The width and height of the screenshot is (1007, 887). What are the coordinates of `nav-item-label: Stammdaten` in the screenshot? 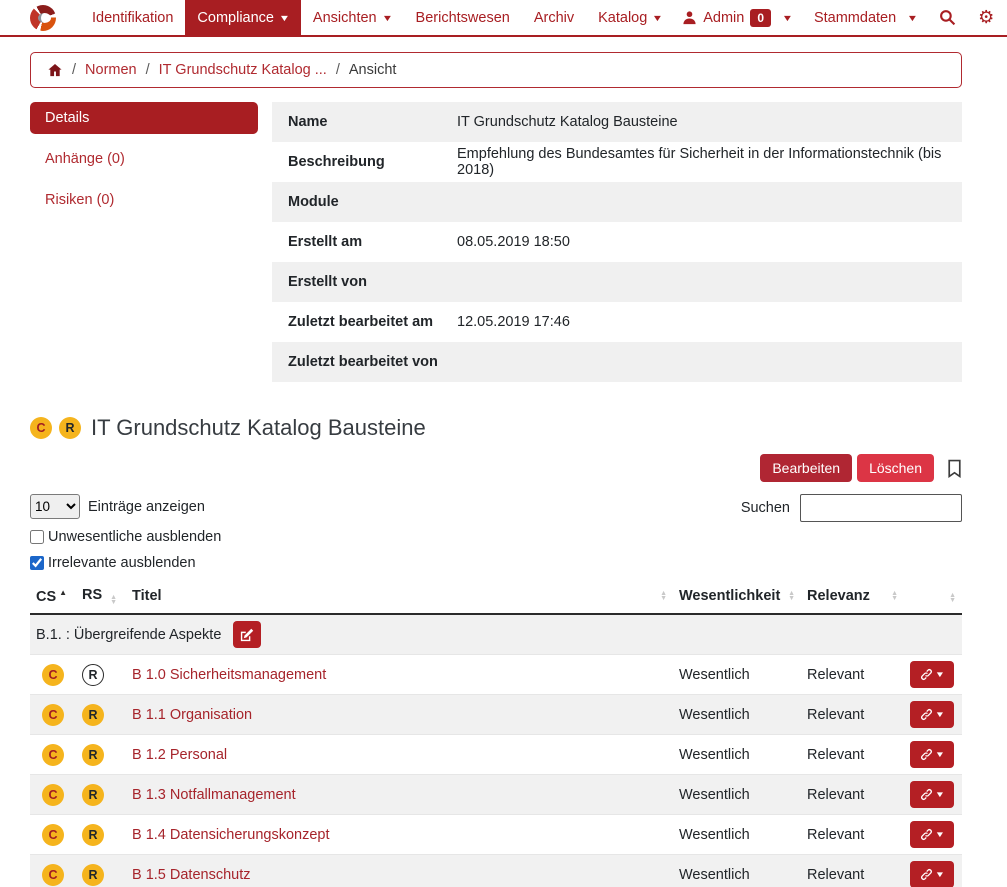 It's located at (855, 17).